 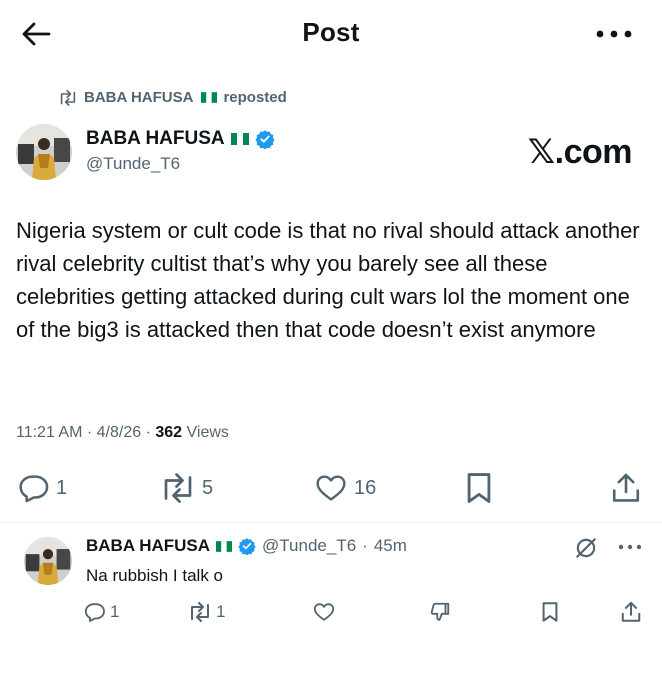 I want to click on author-name-text: BABA HAFUSA, so click(x=155, y=138).